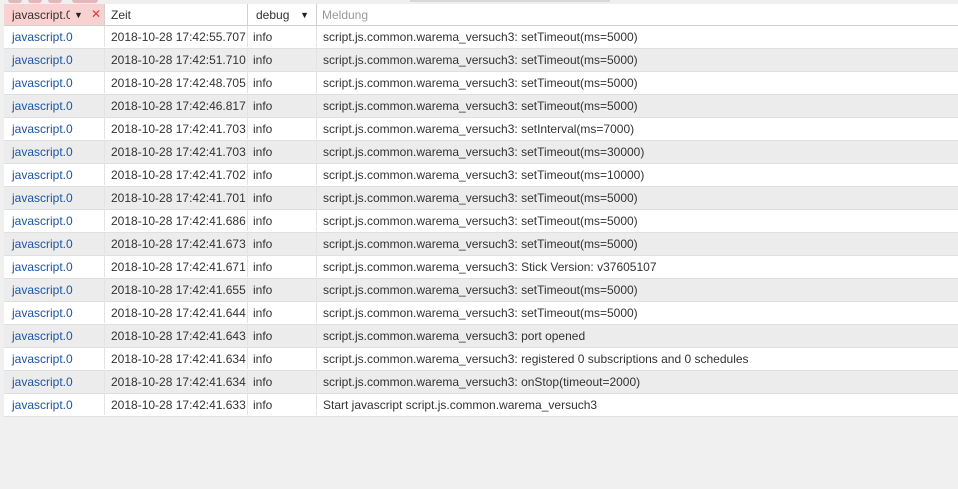 This screenshot has height=489, width=958. What do you see at coordinates (176, 82) in the screenshot?
I see `log-time-cell: 2018-10-28 17:42:48.705` at bounding box center [176, 82].